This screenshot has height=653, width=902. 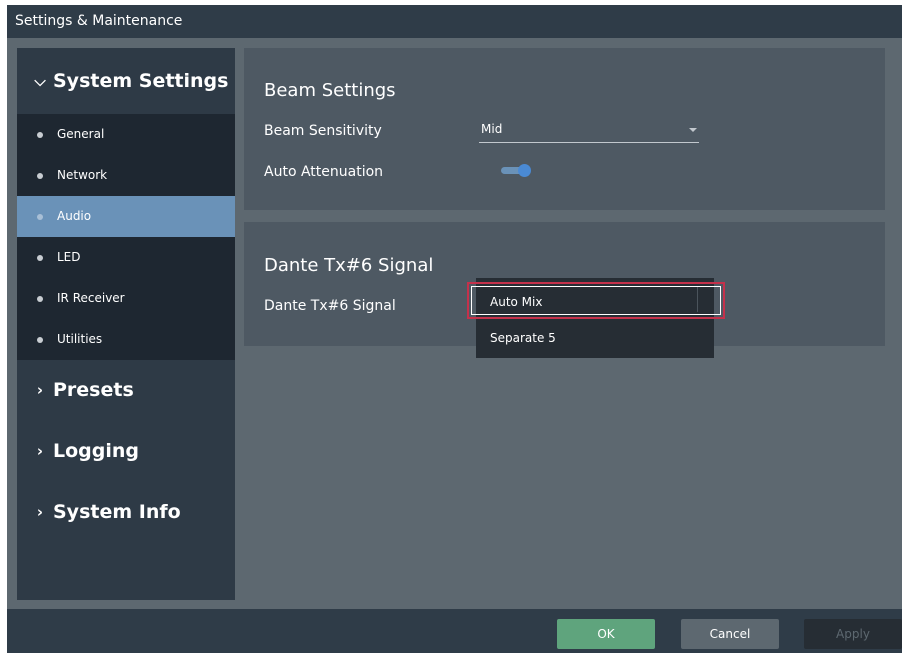 What do you see at coordinates (99, 21) in the screenshot?
I see `window-title: Settings & Maintenance` at bounding box center [99, 21].